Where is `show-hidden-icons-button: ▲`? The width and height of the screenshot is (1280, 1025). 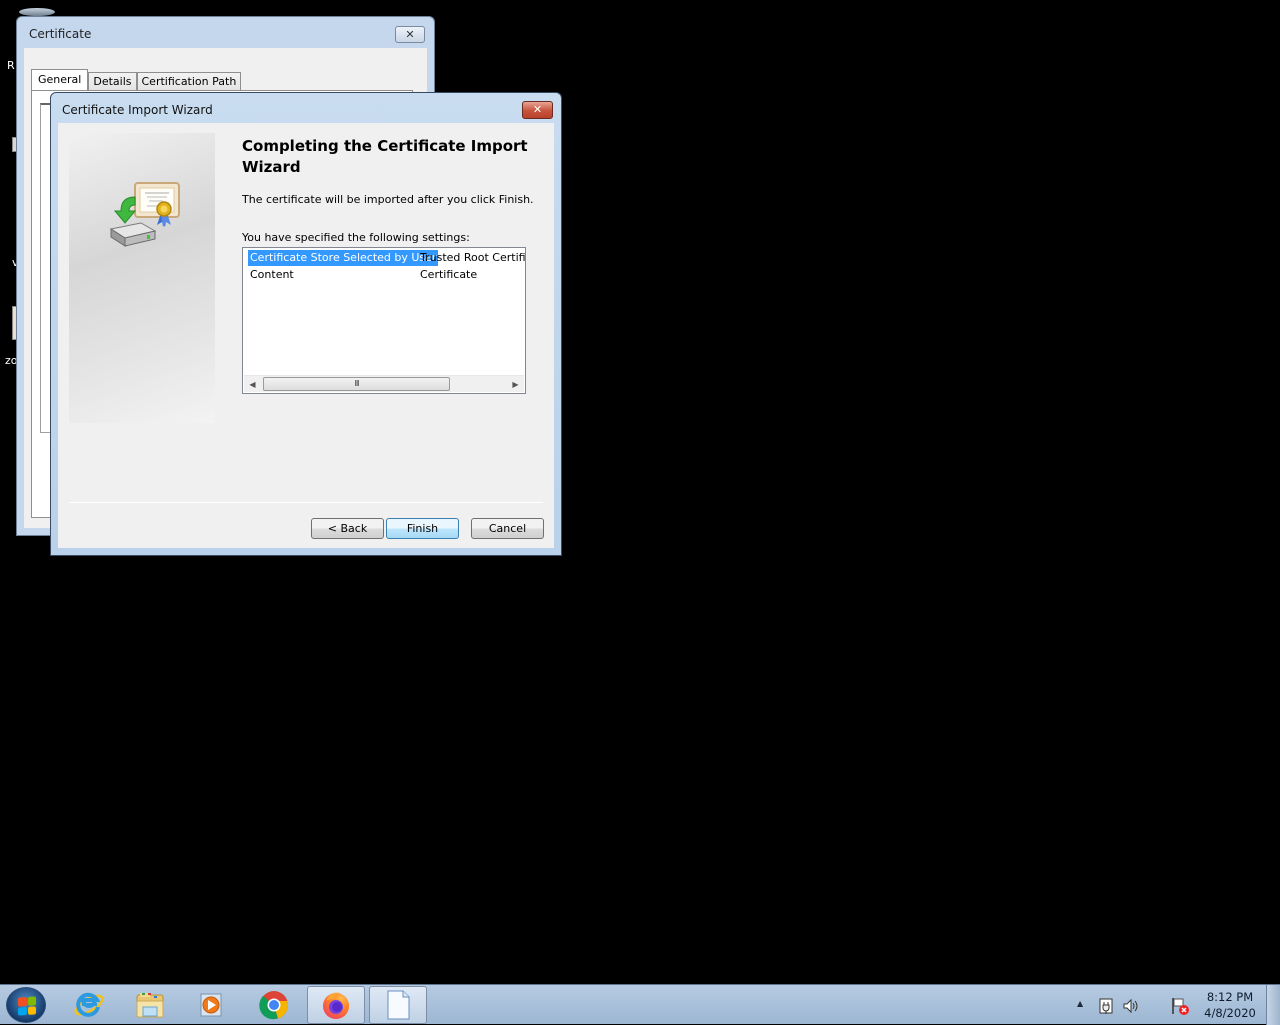 show-hidden-icons-button: ▲ is located at coordinates (1080, 1003).